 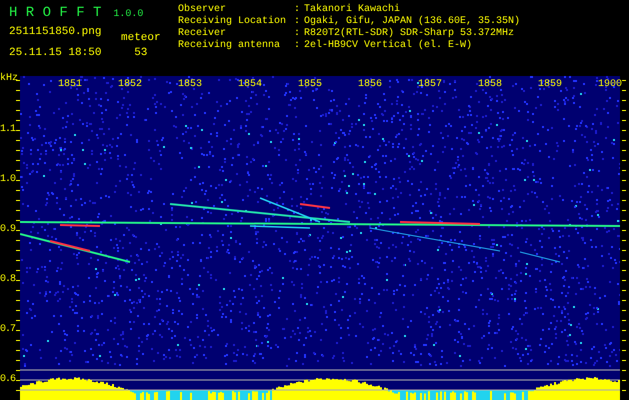 What do you see at coordinates (8, 380) in the screenshot?
I see `y-axis-label: 0.6` at bounding box center [8, 380].